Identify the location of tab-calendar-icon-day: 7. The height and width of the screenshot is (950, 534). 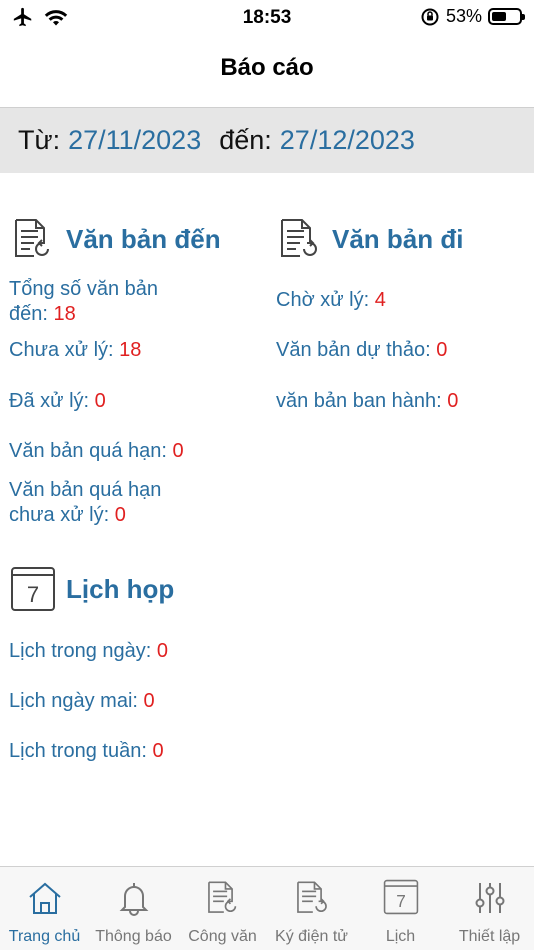
(401, 901).